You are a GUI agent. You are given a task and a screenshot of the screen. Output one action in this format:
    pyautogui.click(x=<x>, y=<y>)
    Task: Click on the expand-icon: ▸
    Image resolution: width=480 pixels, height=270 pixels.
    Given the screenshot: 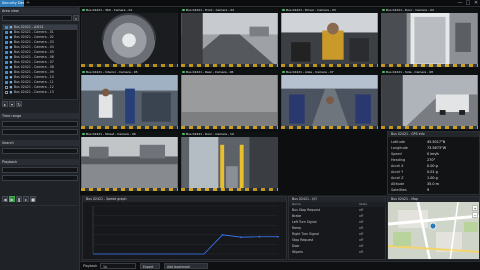 What is the action you would take?
    pyautogui.click(x=5, y=104)
    